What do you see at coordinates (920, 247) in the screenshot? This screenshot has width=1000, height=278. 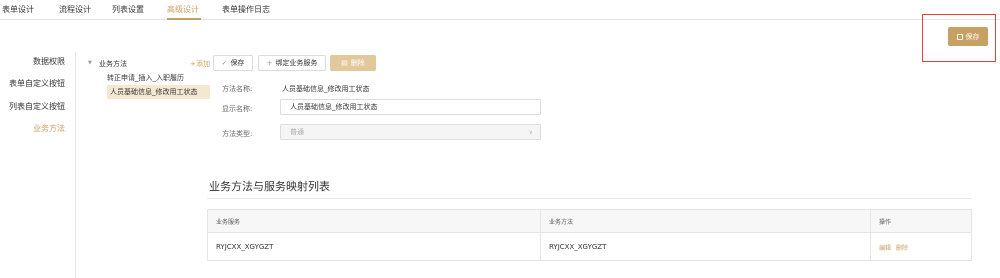 I see `cell-actions: 编辑 删除` at bounding box center [920, 247].